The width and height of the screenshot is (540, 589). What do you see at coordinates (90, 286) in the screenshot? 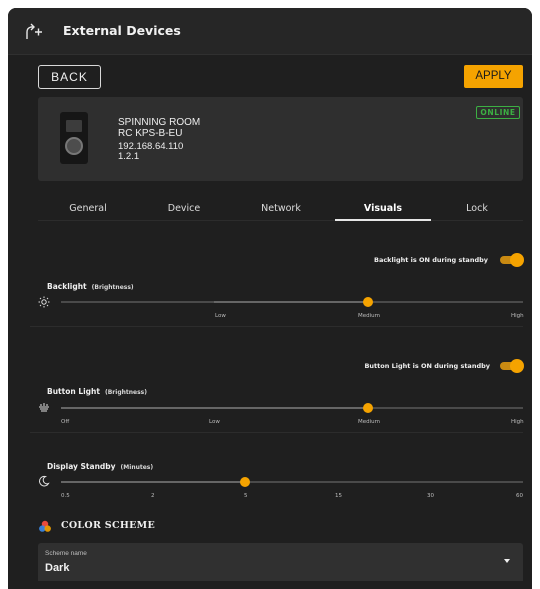
I see `backlight-title: Backlight (Brightness)` at bounding box center [90, 286].